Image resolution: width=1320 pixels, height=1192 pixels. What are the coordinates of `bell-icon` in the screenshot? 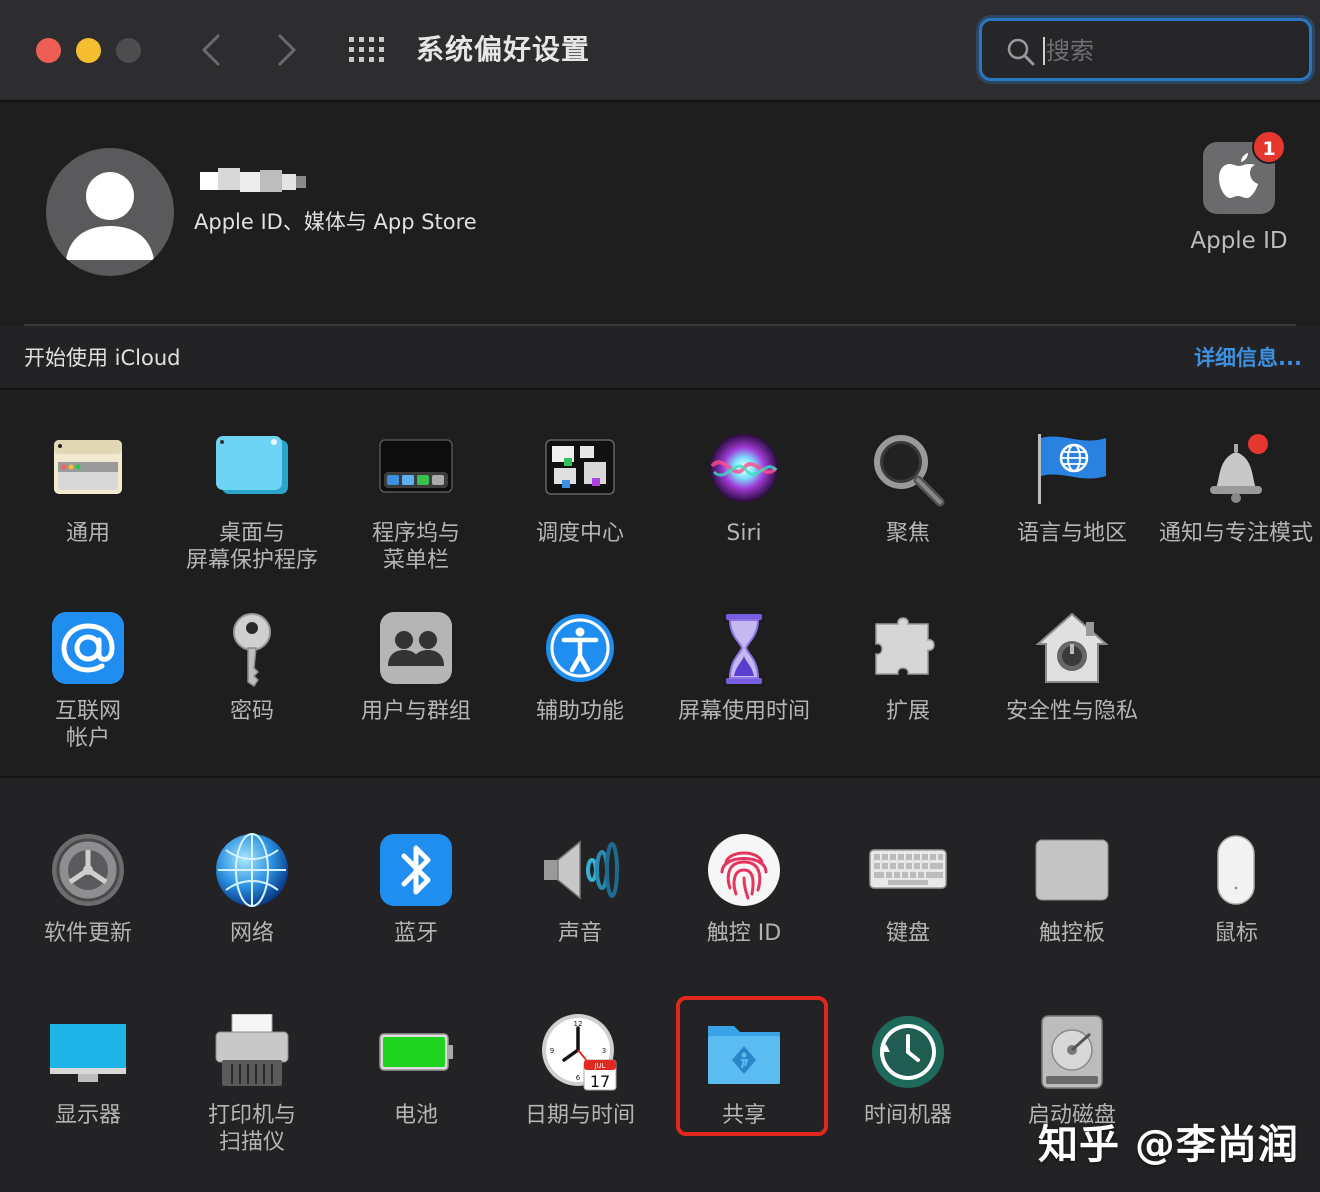 It's located at (1236, 472).